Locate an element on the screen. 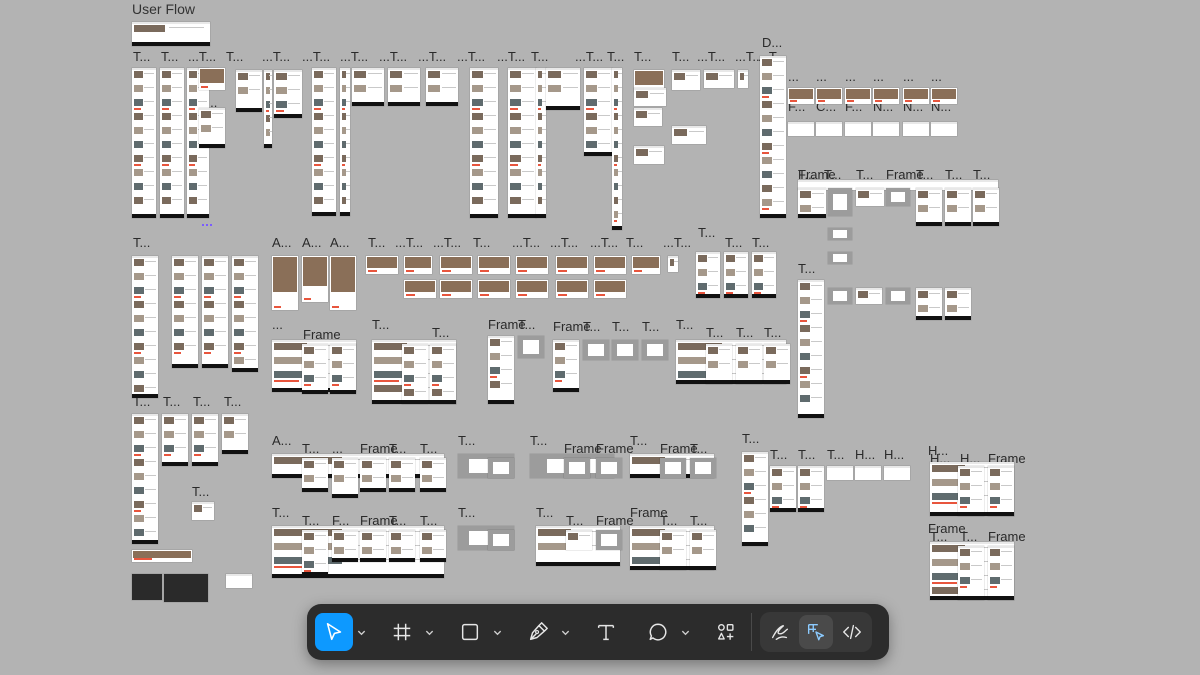 The width and height of the screenshot is (1200, 675). comment-tool-button is located at coordinates (658, 632).